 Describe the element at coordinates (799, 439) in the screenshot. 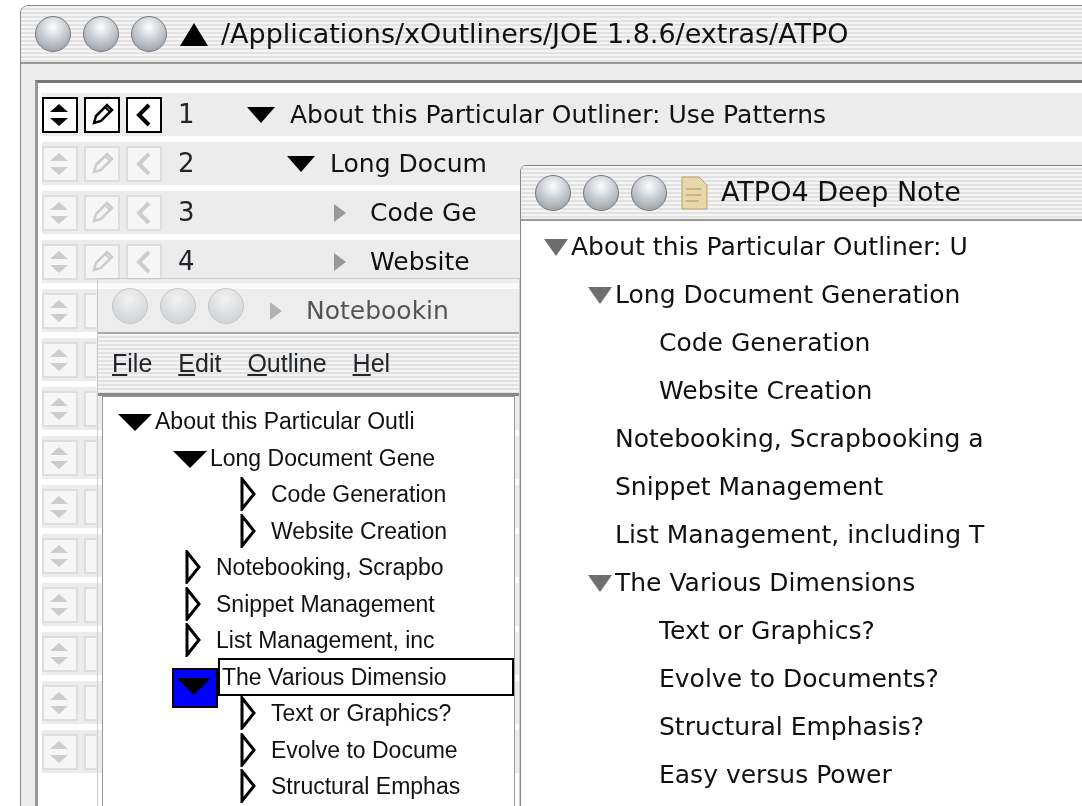

I see `tree-item: Notebooking, Scrapbooking a` at that location.